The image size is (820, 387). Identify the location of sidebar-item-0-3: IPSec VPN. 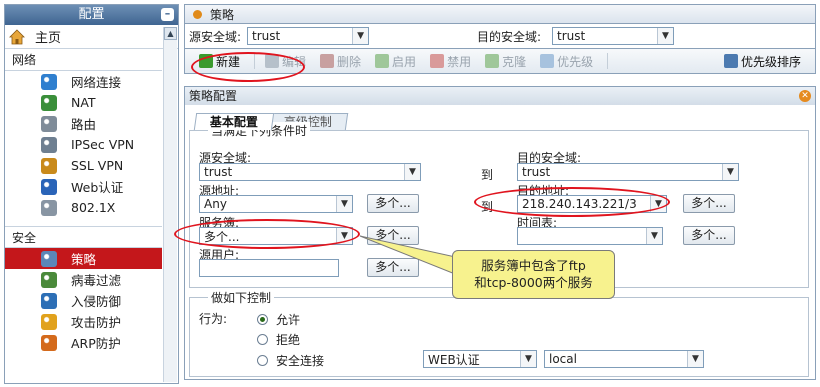
(83, 144).